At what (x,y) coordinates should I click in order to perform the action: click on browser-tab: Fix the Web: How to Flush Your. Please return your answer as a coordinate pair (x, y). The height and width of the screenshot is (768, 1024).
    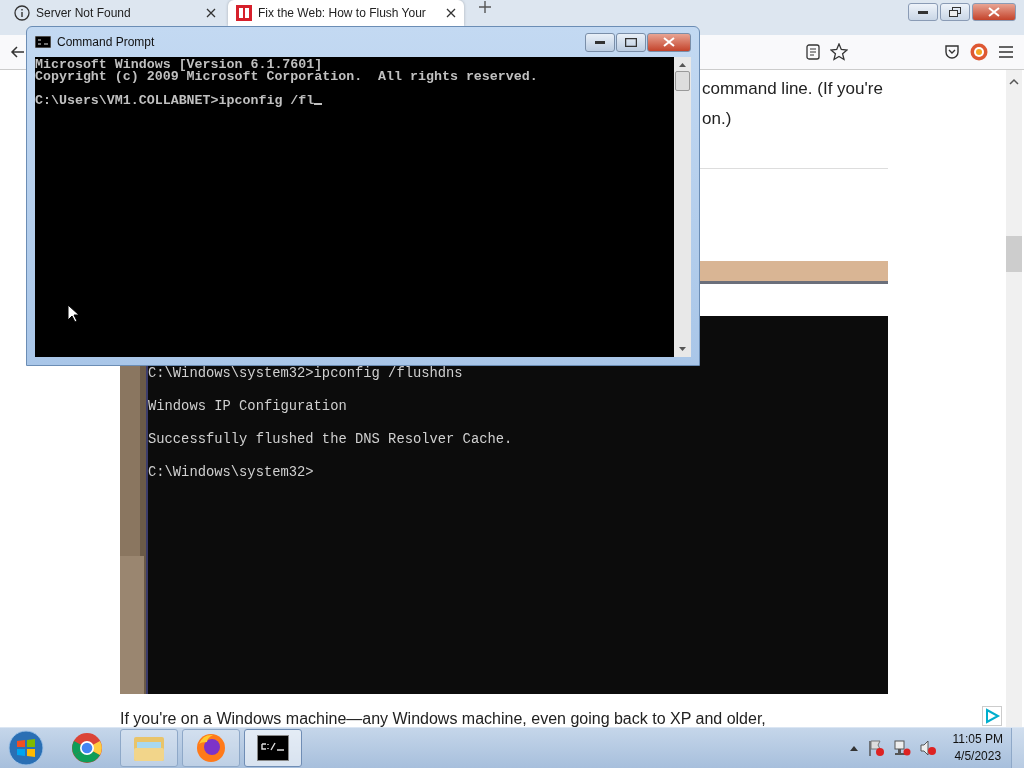
    Looking at the image, I should click on (346, 13).